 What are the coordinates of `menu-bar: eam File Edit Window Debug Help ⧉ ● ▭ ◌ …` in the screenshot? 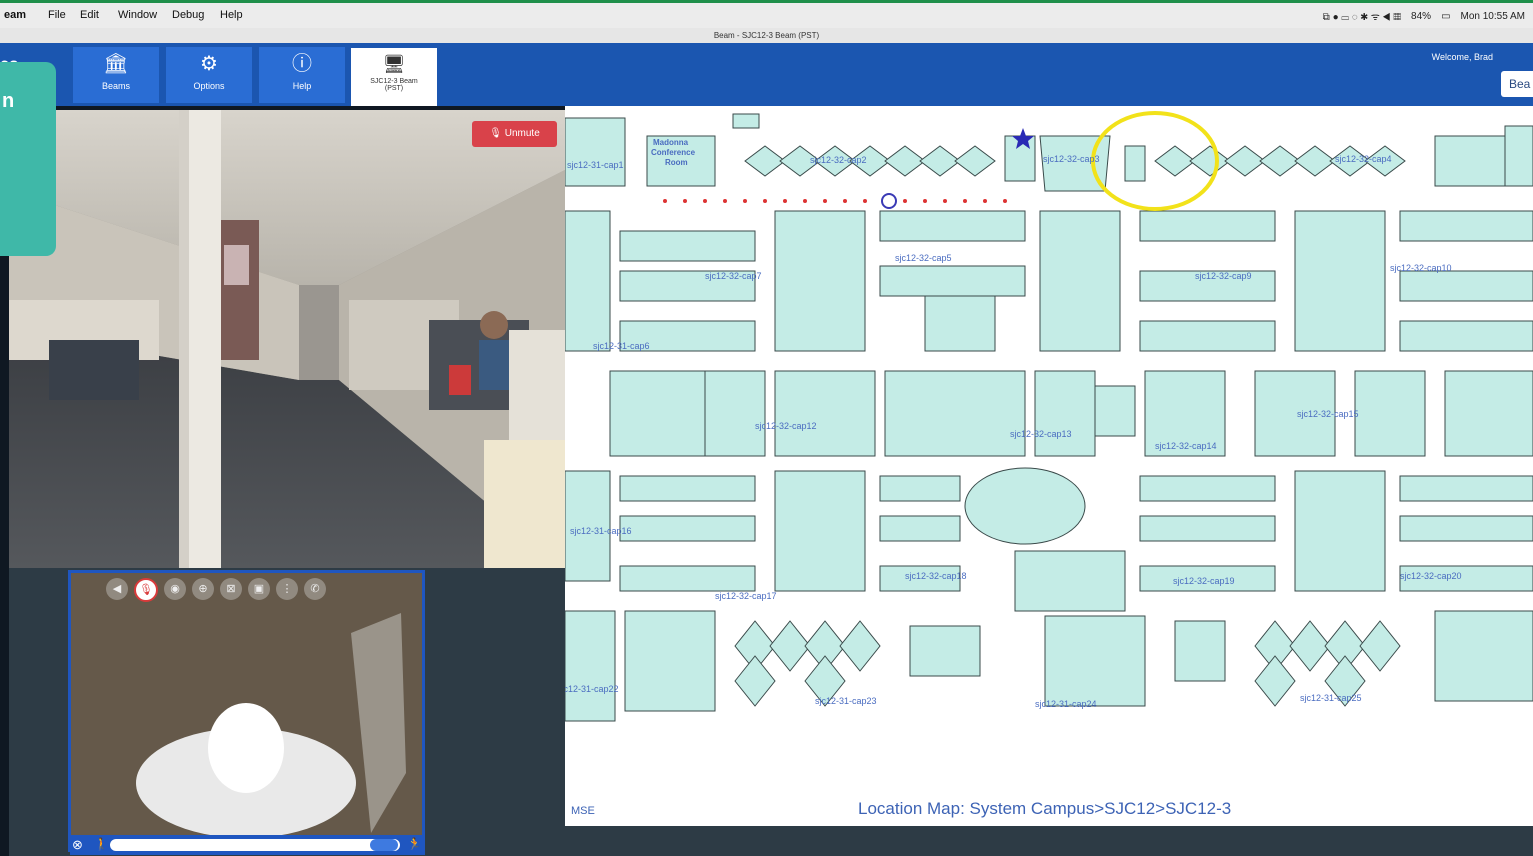 It's located at (766, 14).